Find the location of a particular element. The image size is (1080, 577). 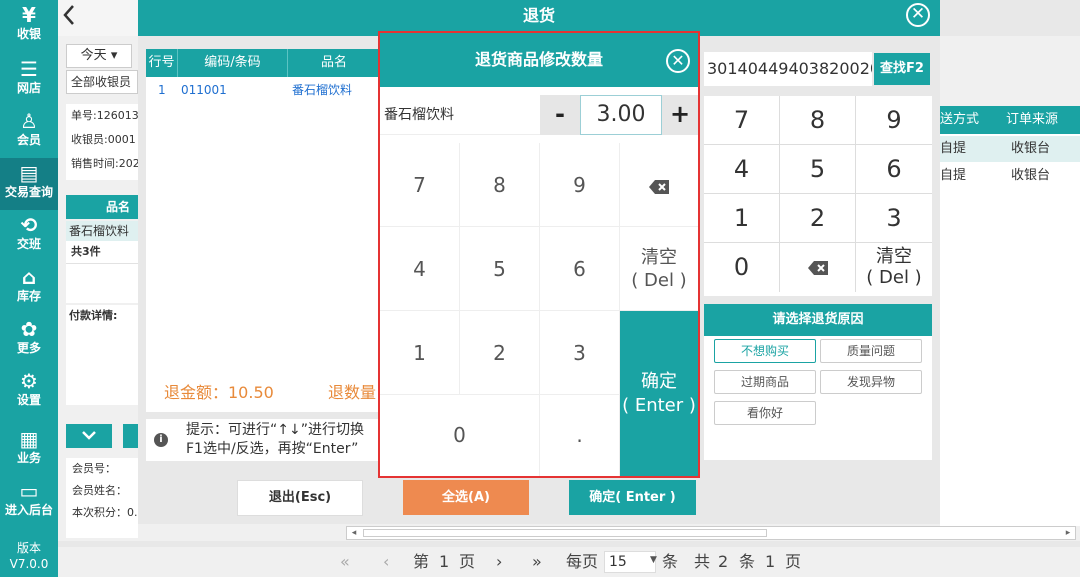

sidebar-item-member: ♙ 会员 is located at coordinates (29, 132).